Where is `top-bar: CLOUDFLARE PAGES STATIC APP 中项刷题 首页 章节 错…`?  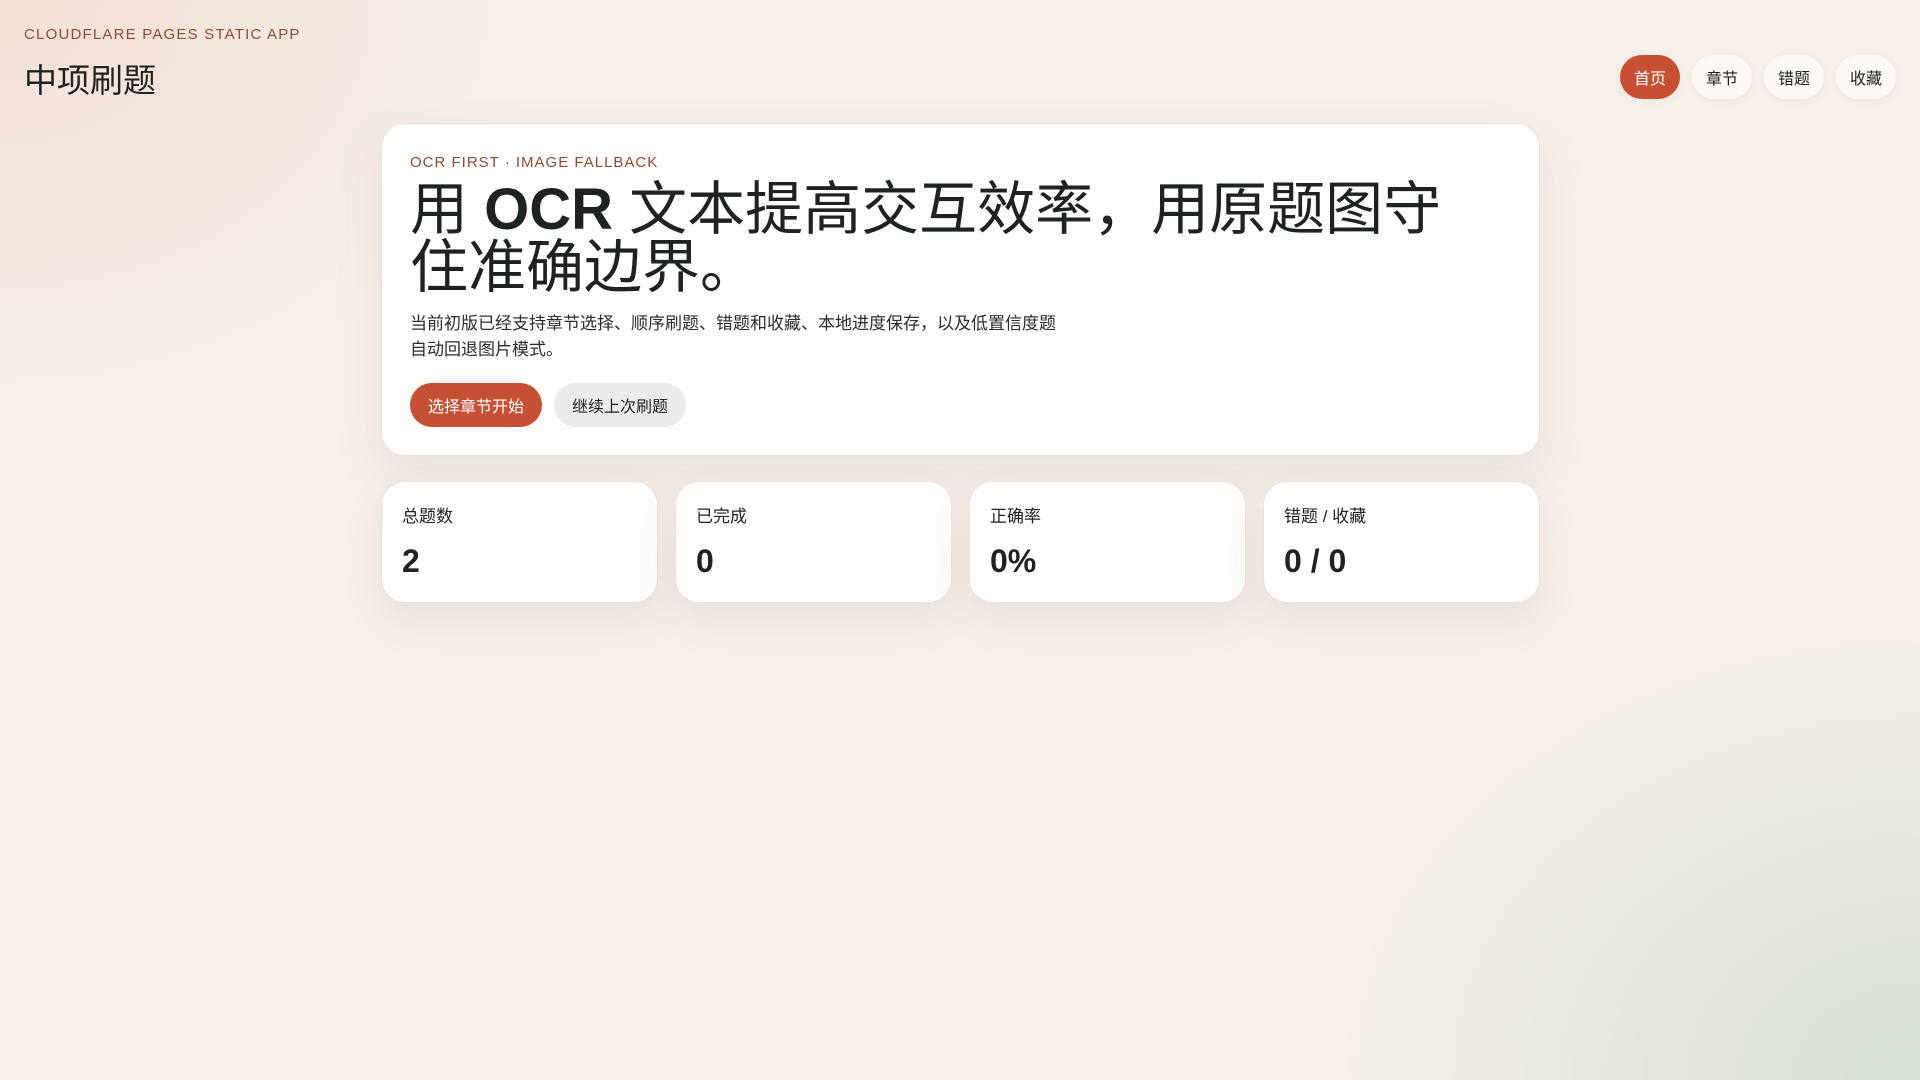 top-bar: CLOUDFLARE PAGES STATIC APP 中项刷题 首页 章节 错… is located at coordinates (960, 60).